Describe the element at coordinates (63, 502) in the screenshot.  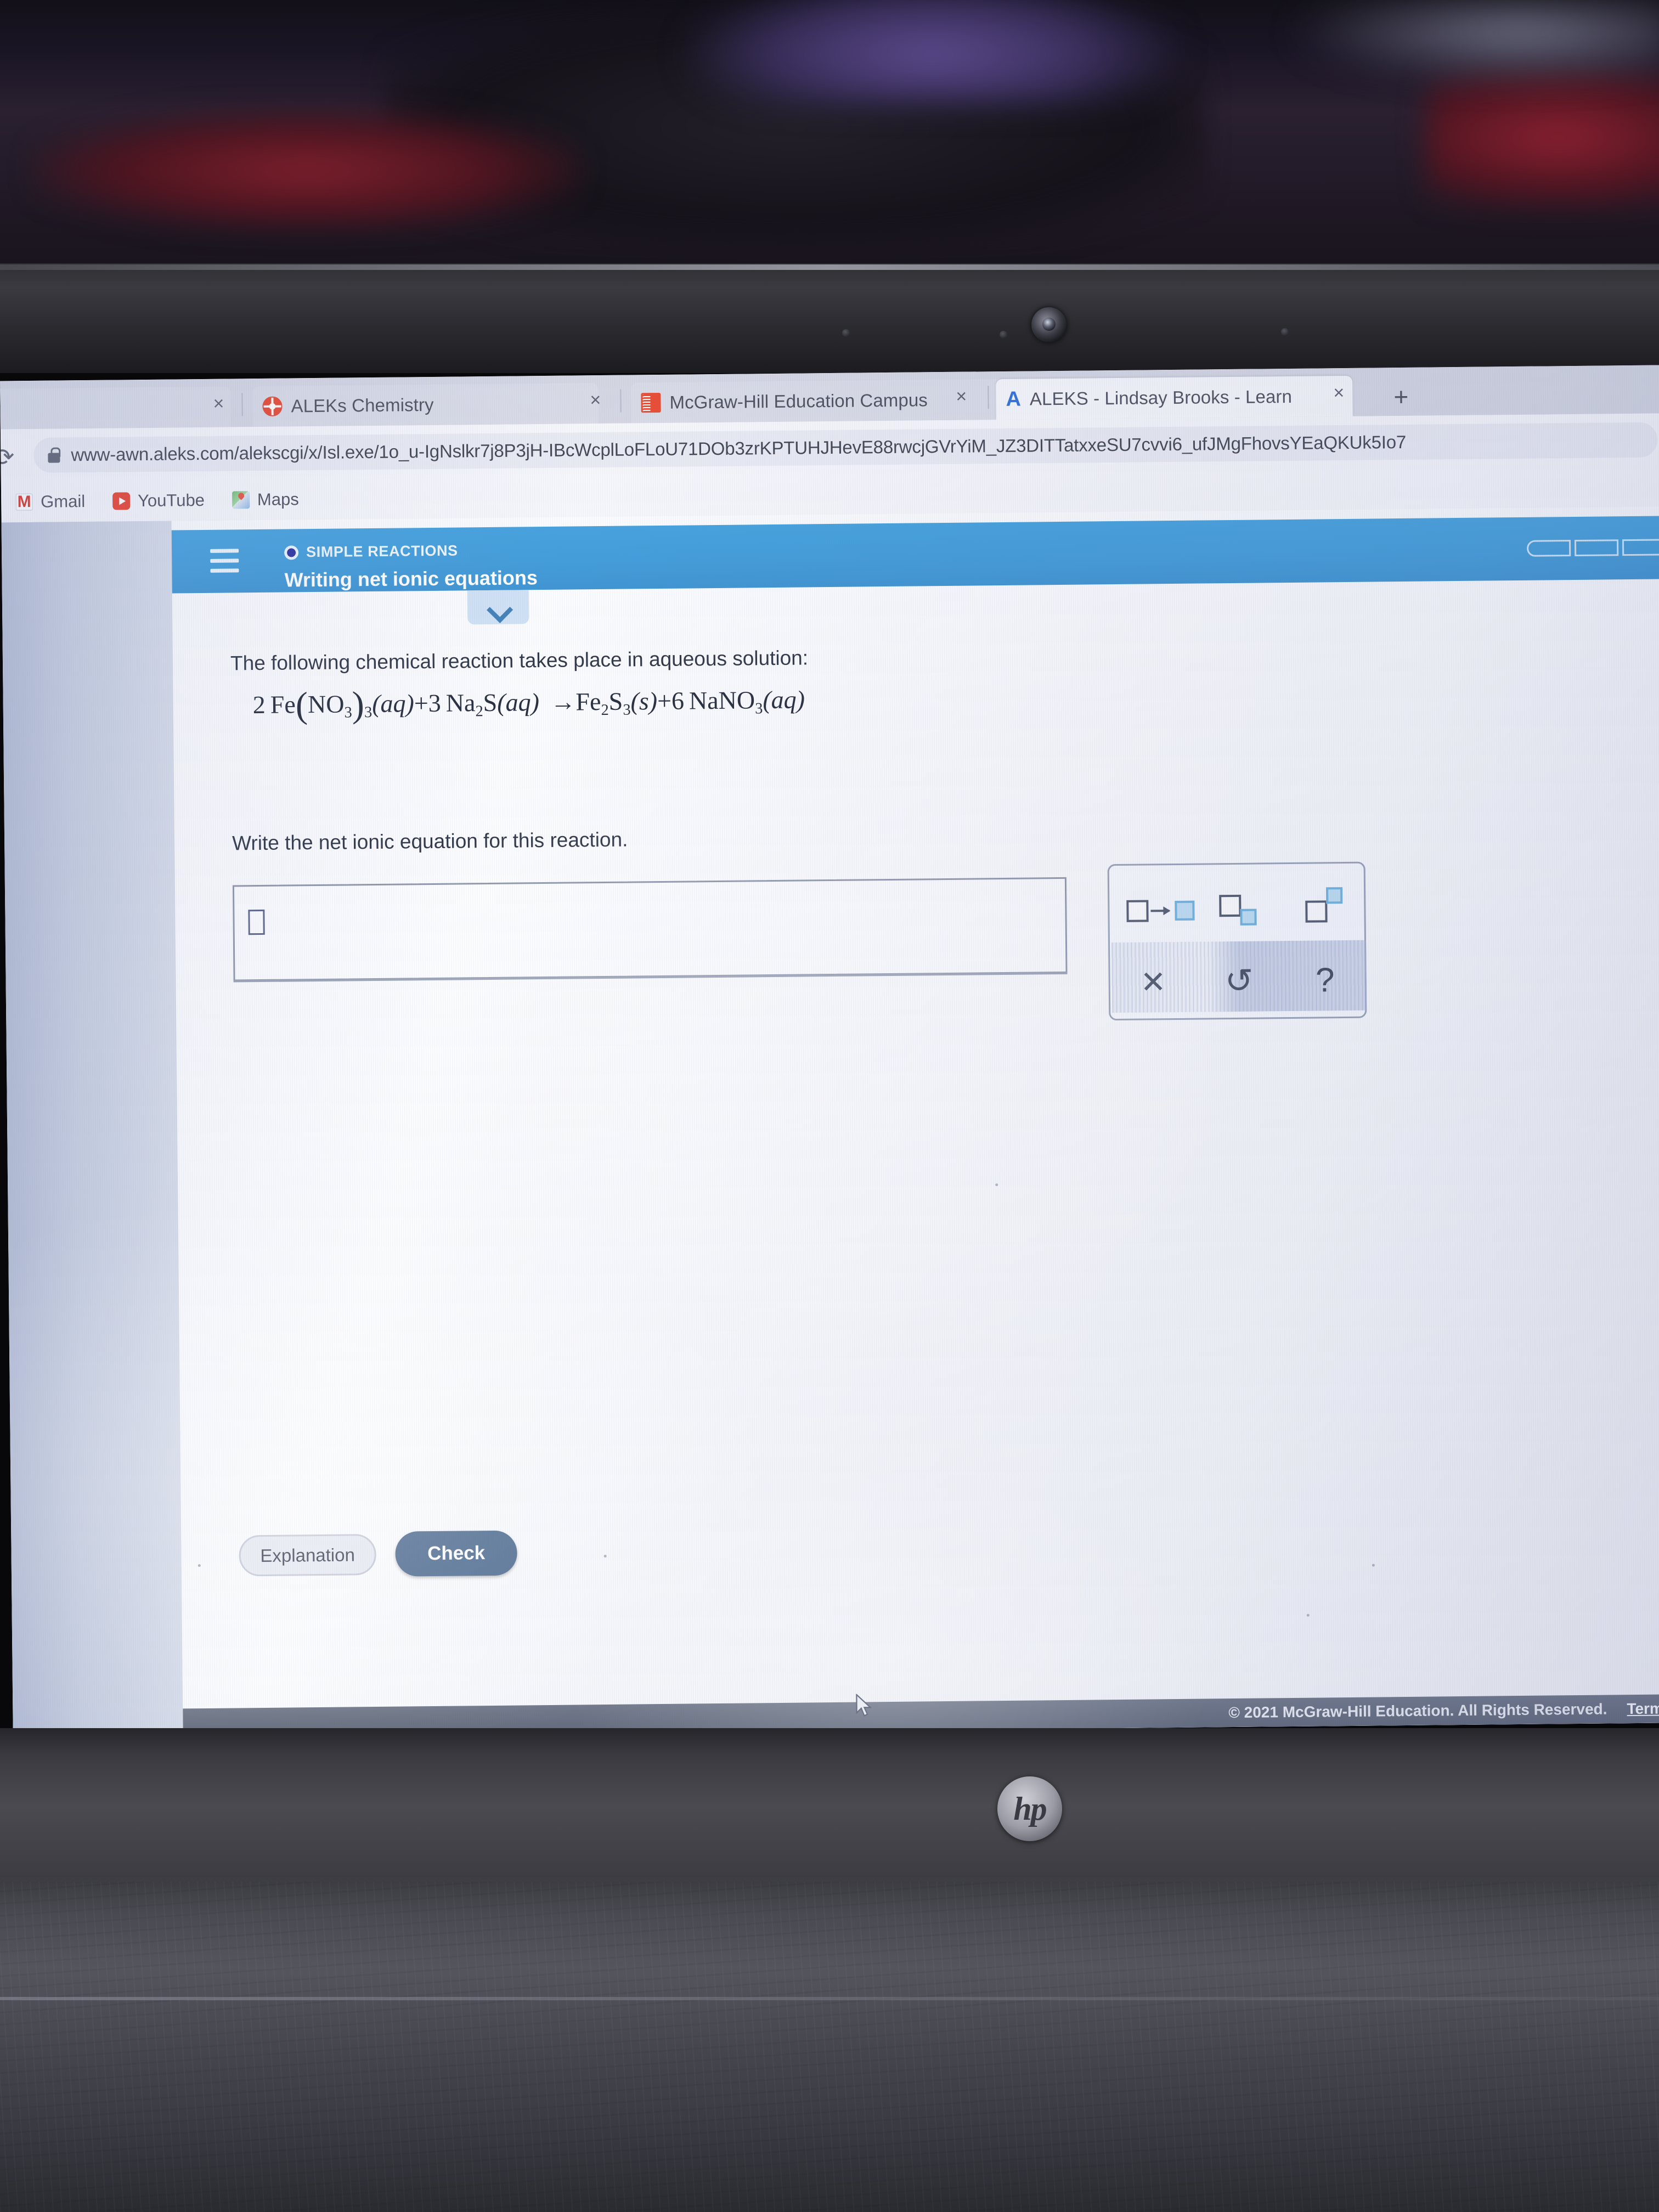
I see `bookmark-label: Gmail` at that location.